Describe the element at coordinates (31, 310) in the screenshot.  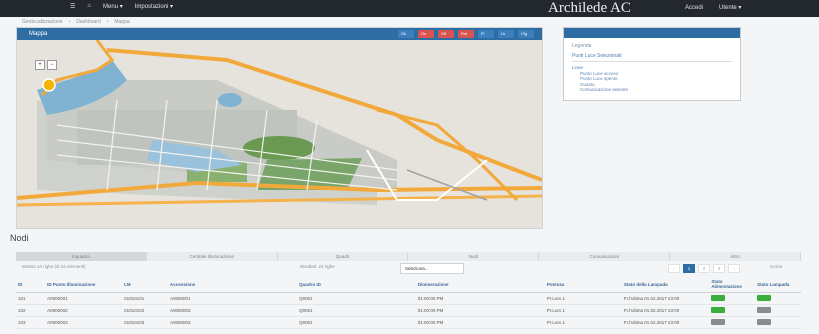
I see `table-cell: 102` at that location.